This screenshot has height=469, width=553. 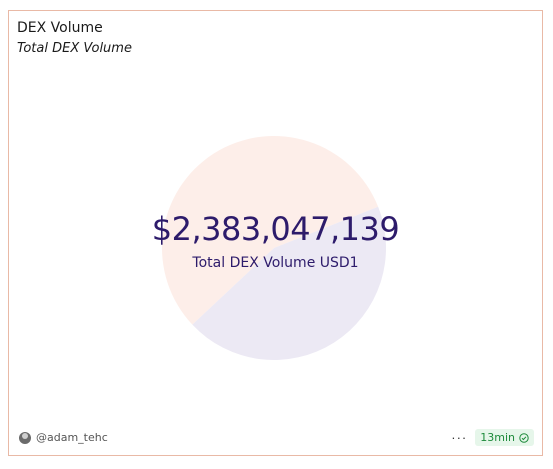 I want to click on footer-actions: ··· 13min, so click(x=492, y=437).